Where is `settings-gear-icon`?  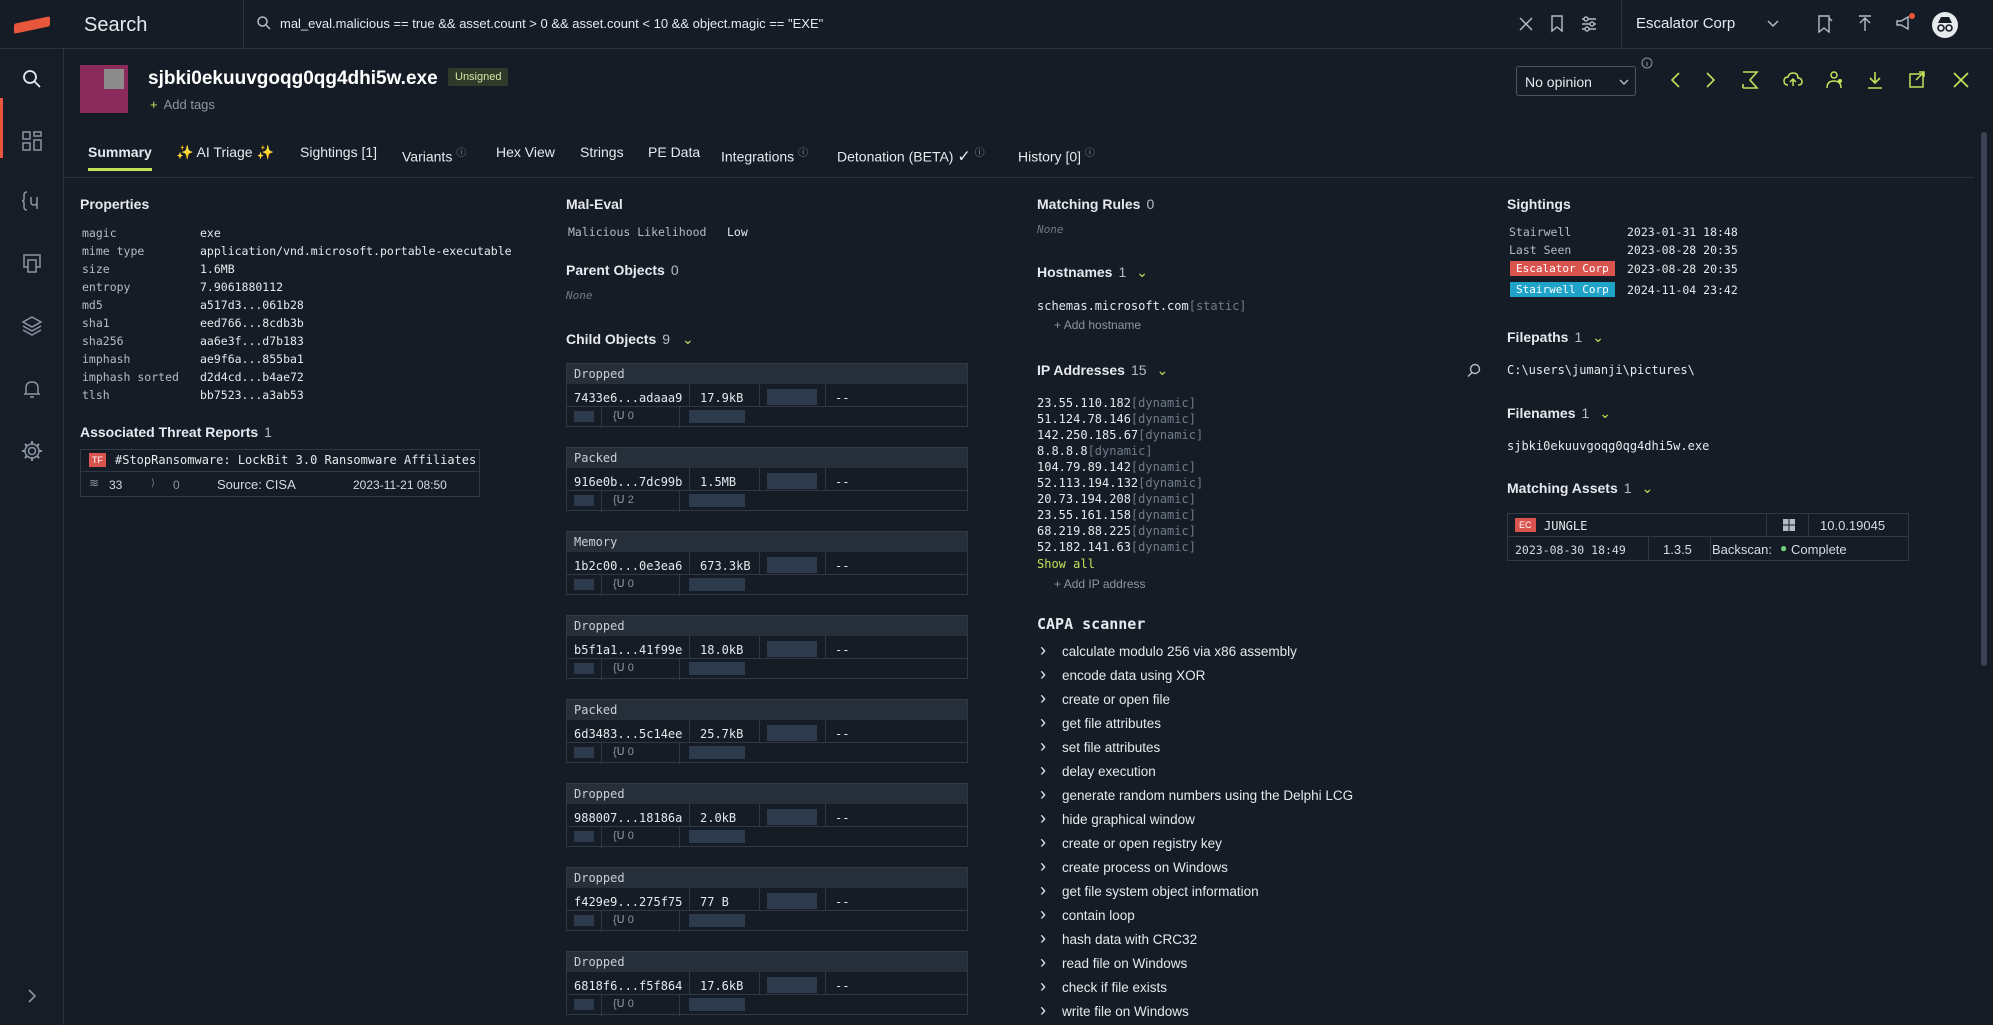
settings-gear-icon is located at coordinates (32, 451).